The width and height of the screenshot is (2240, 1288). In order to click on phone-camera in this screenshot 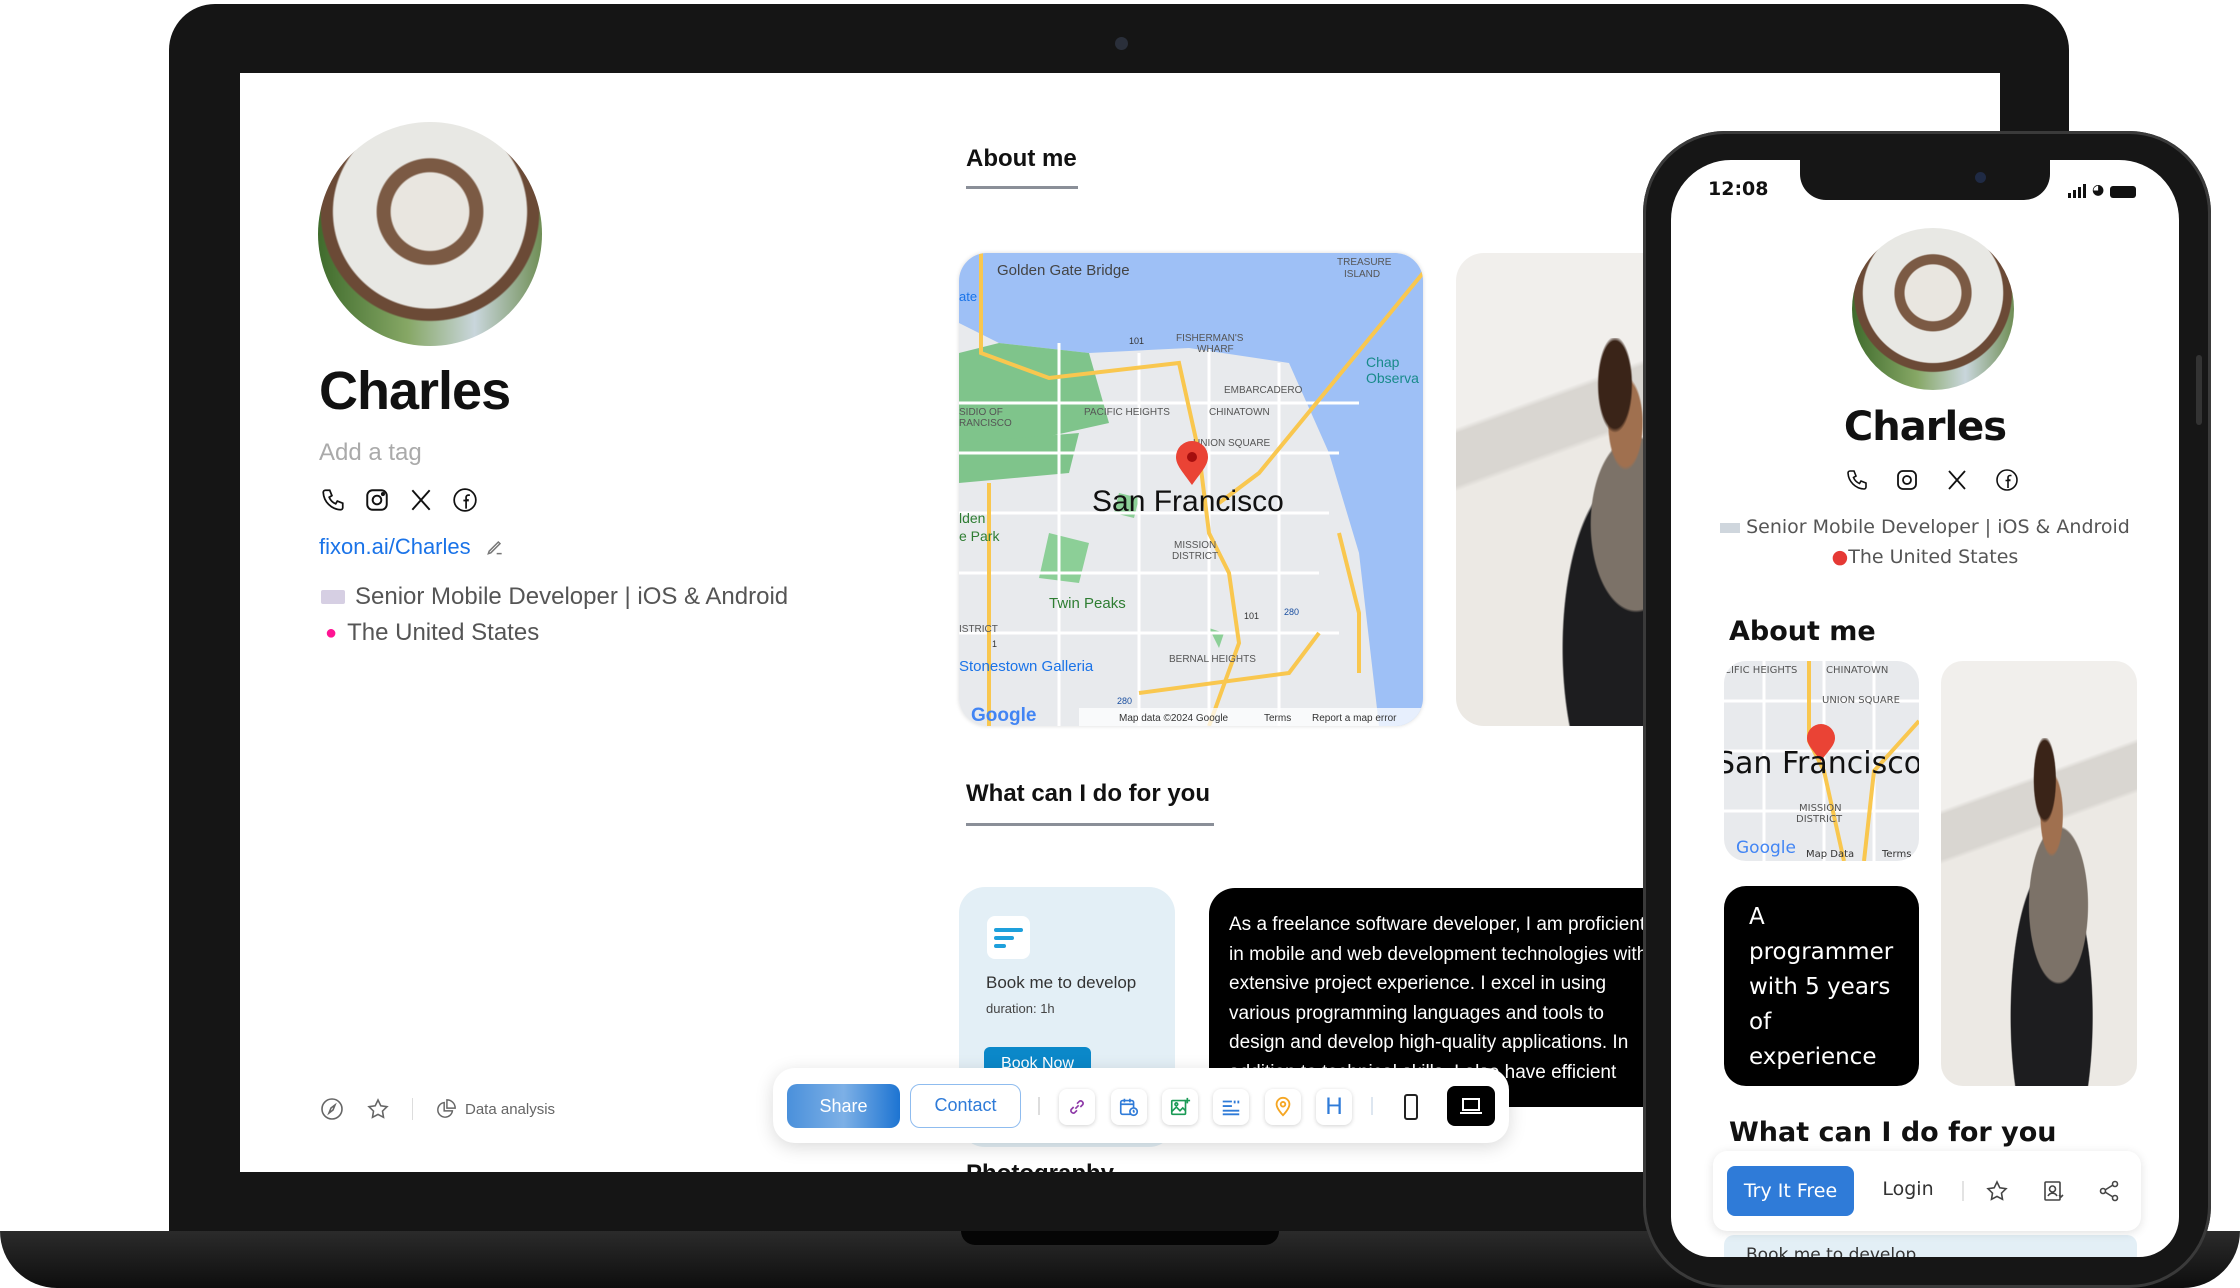, I will do `click(1980, 177)`.